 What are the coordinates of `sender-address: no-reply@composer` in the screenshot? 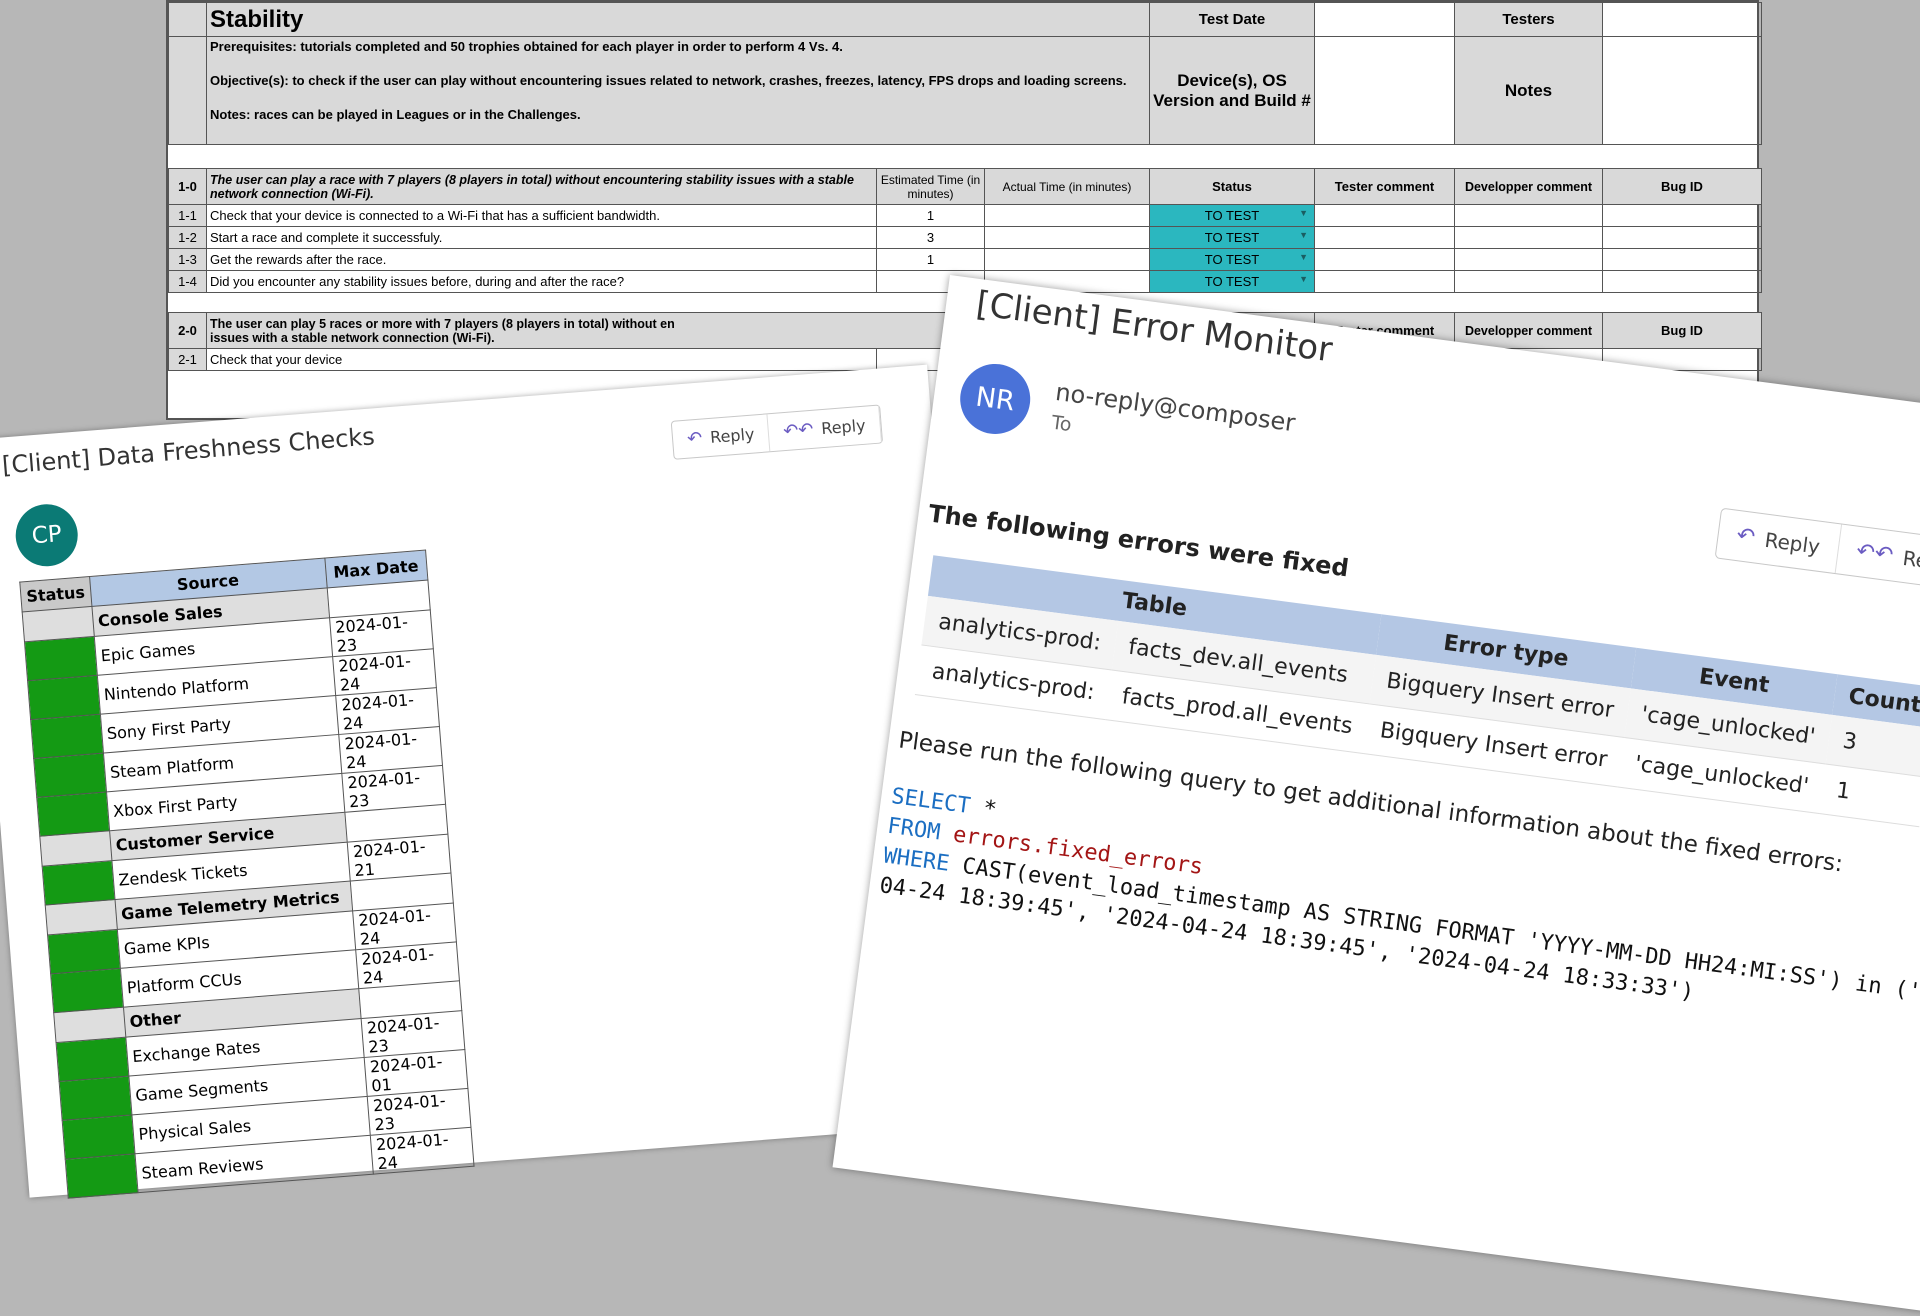 It's located at (1175, 407).